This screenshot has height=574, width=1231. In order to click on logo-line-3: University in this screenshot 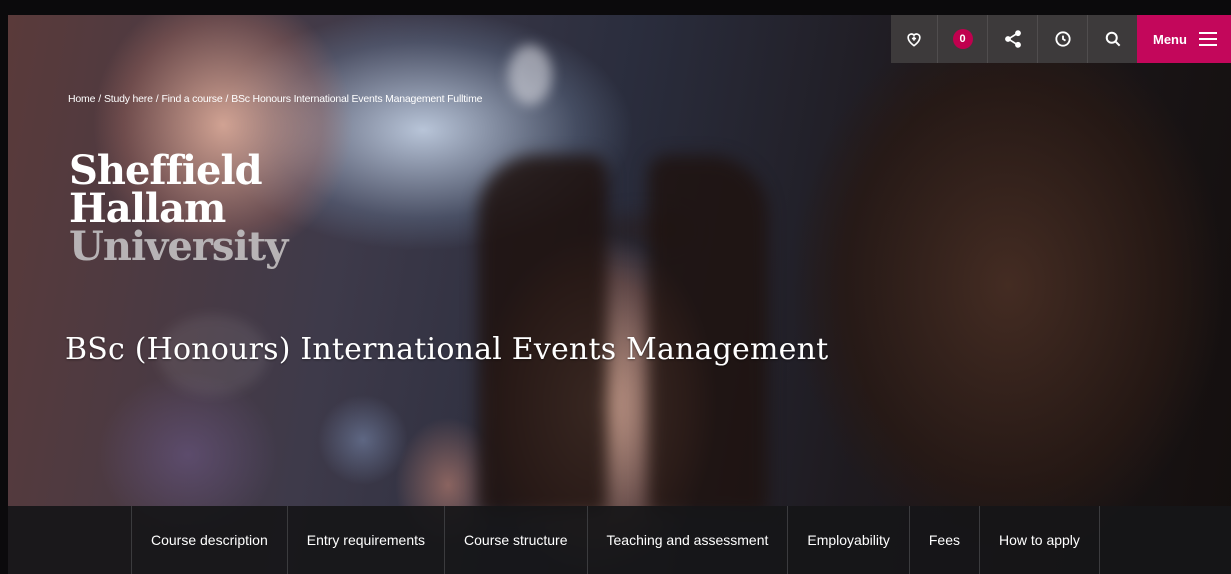, I will do `click(178, 246)`.